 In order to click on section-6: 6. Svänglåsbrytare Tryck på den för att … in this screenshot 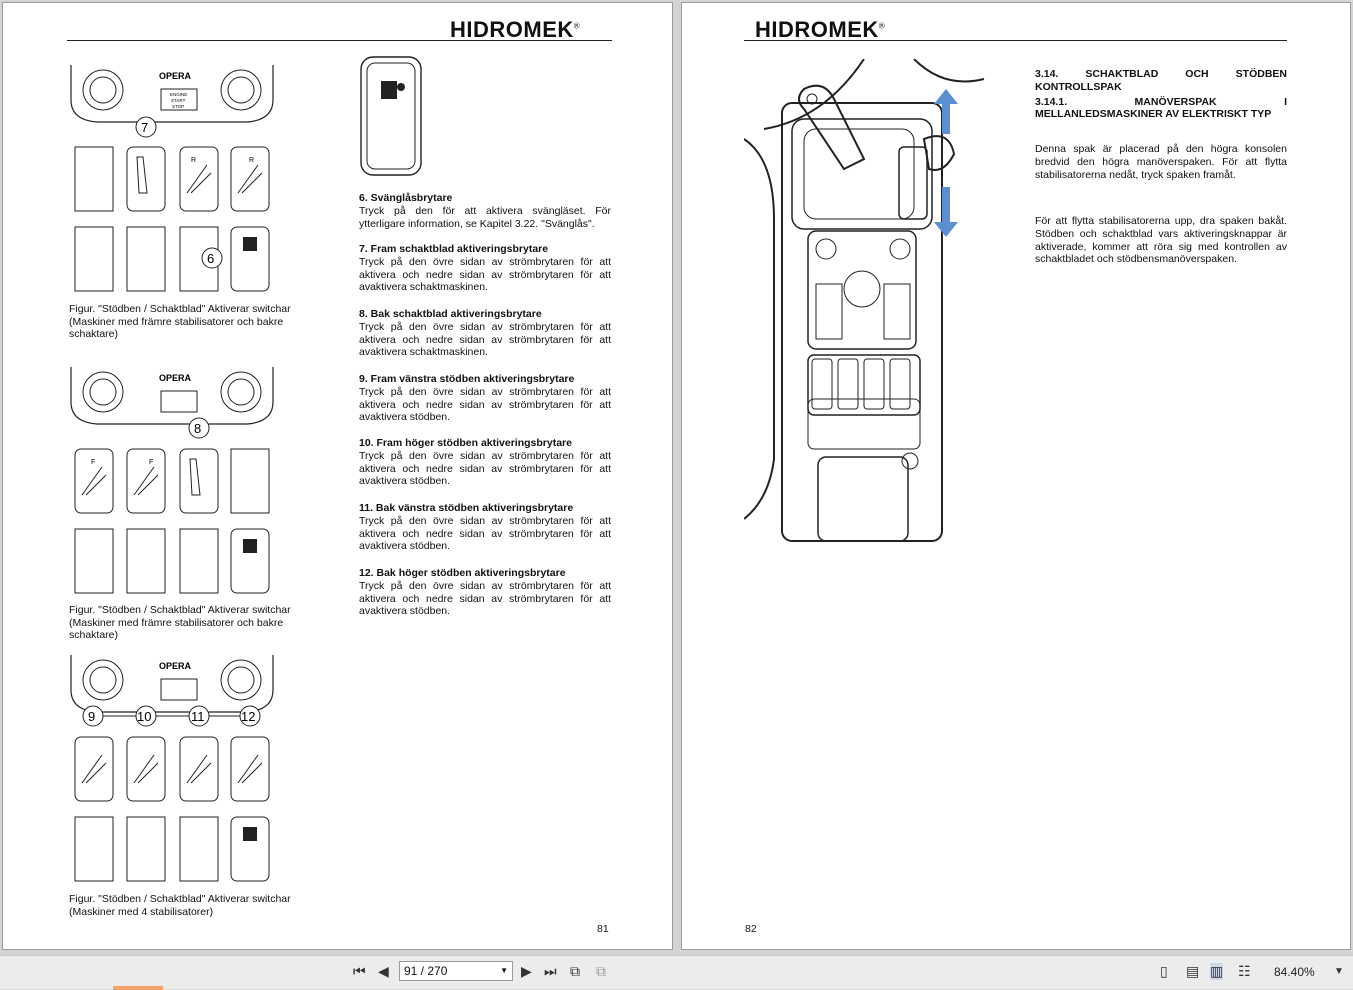, I will do `click(485, 211)`.